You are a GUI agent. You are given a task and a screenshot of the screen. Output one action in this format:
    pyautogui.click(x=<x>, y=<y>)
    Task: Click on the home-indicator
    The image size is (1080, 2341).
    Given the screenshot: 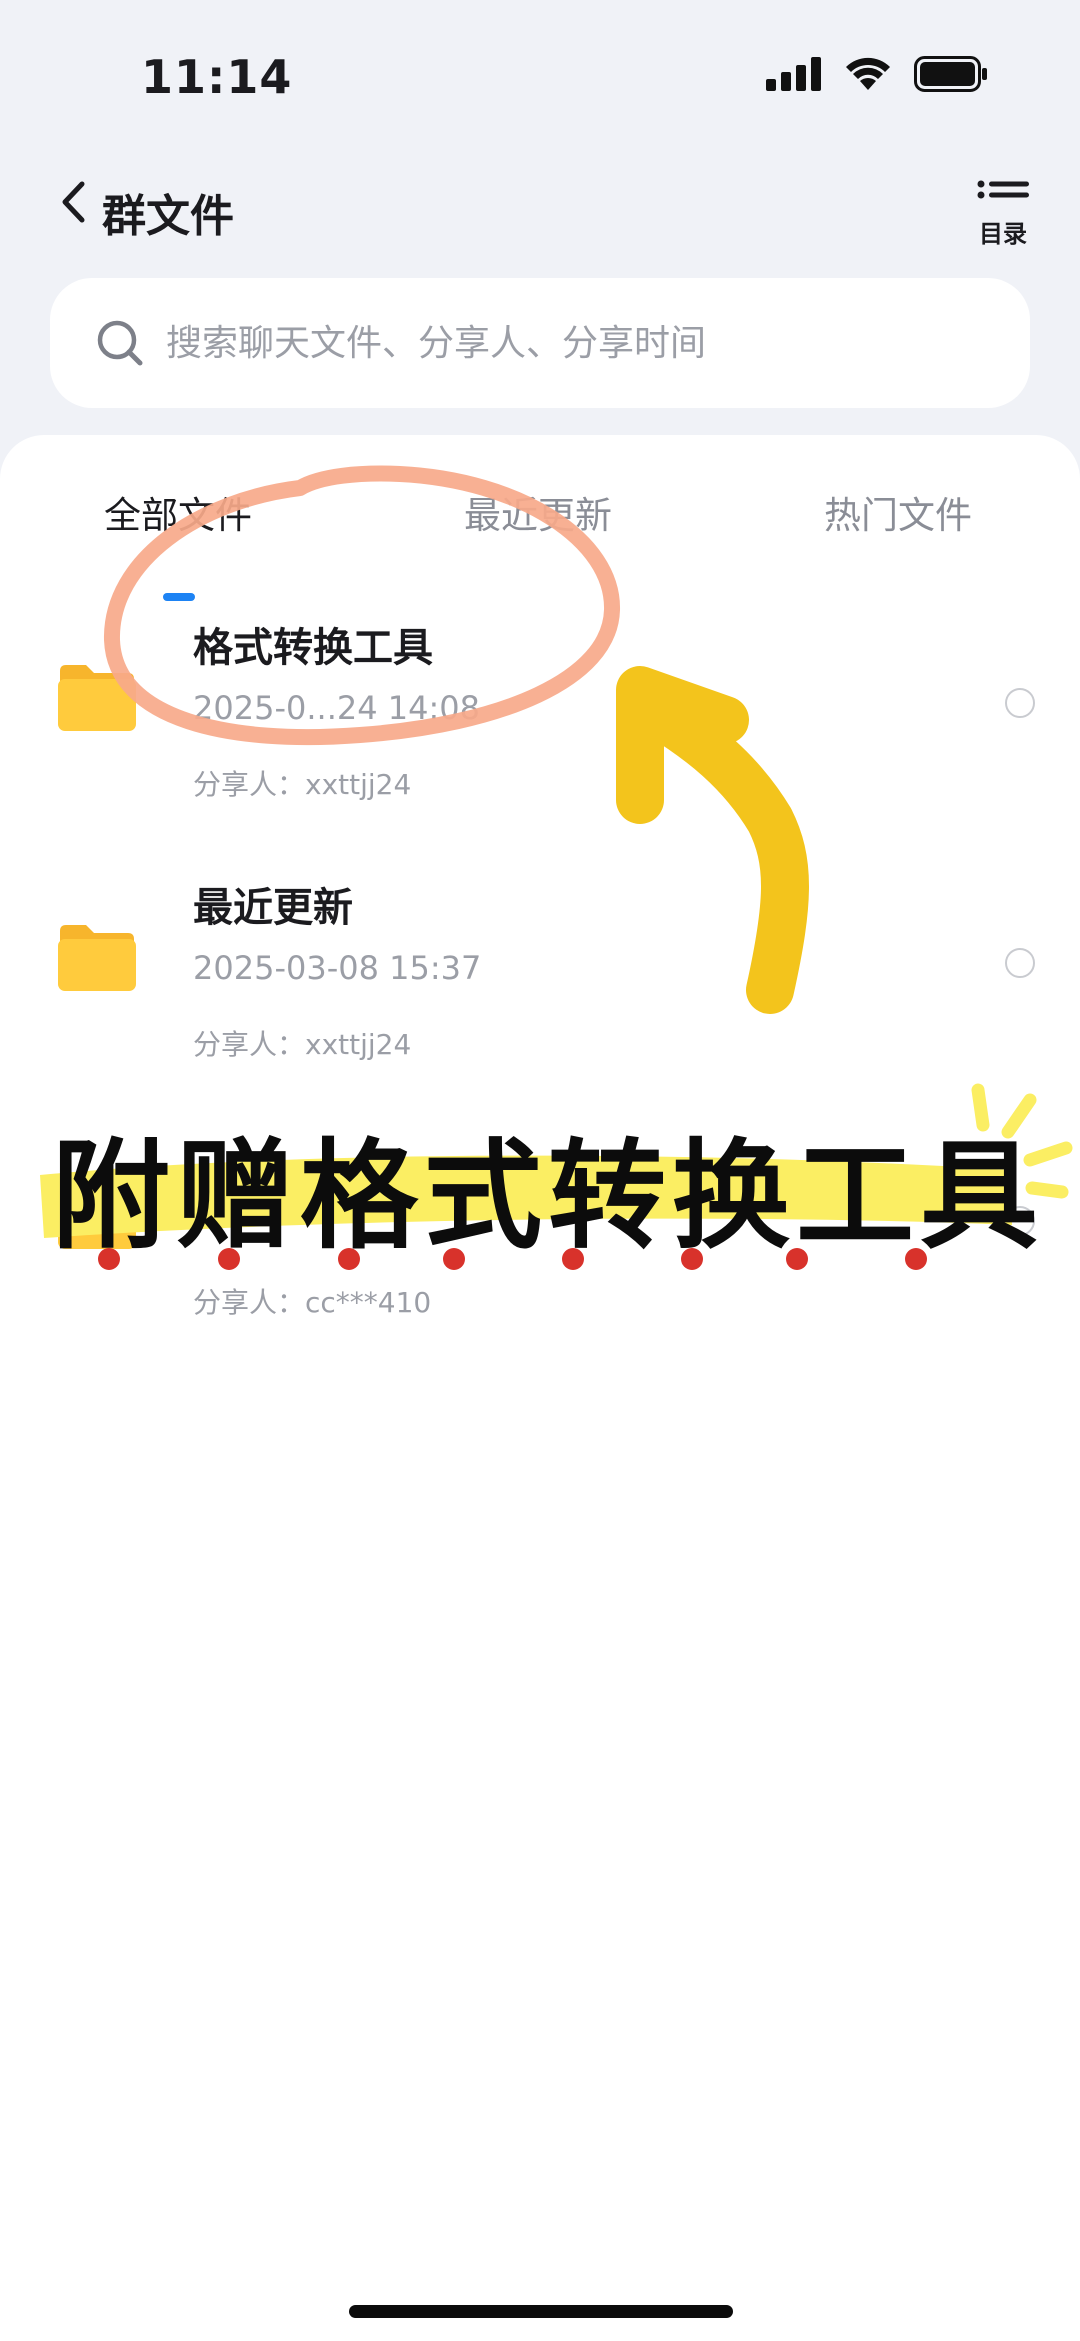 What is the action you would take?
    pyautogui.click(x=541, y=2311)
    